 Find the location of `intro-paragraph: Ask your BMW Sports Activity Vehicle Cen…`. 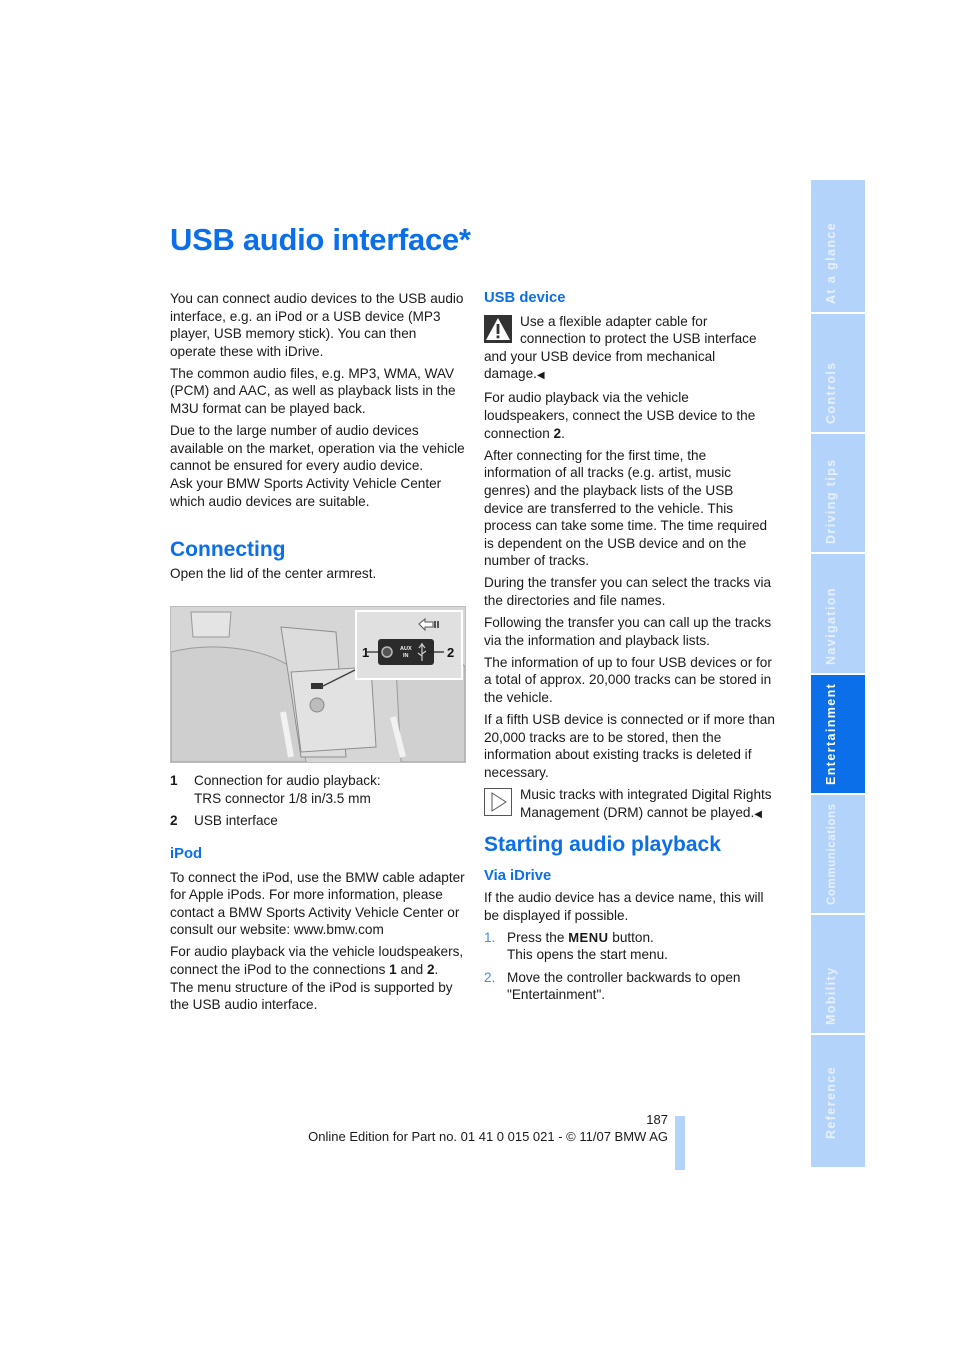

intro-paragraph: Ask your BMW Sports Activity Vehicle Cen… is located at coordinates (306, 492).